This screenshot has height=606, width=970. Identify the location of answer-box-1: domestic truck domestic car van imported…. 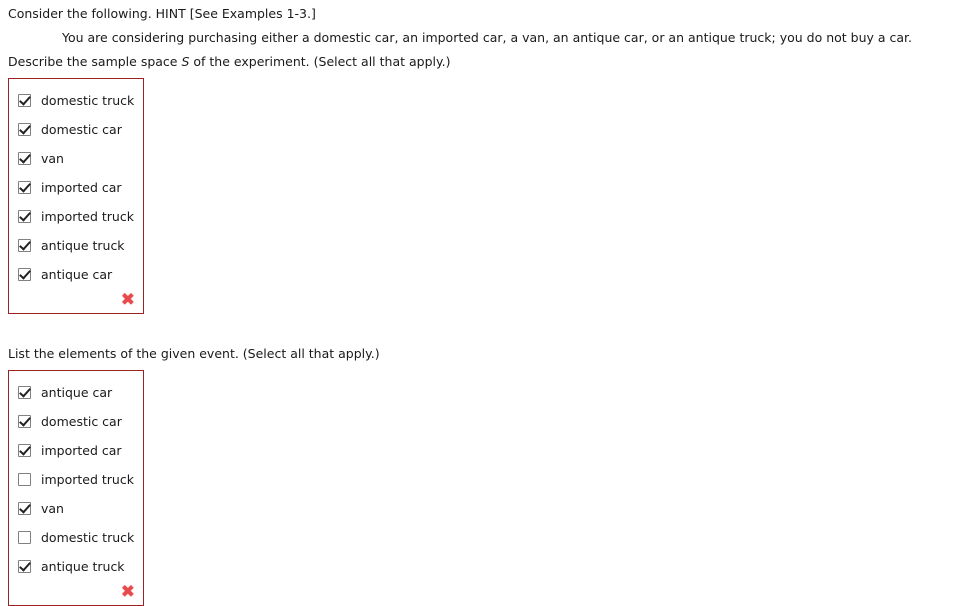
(76, 196).